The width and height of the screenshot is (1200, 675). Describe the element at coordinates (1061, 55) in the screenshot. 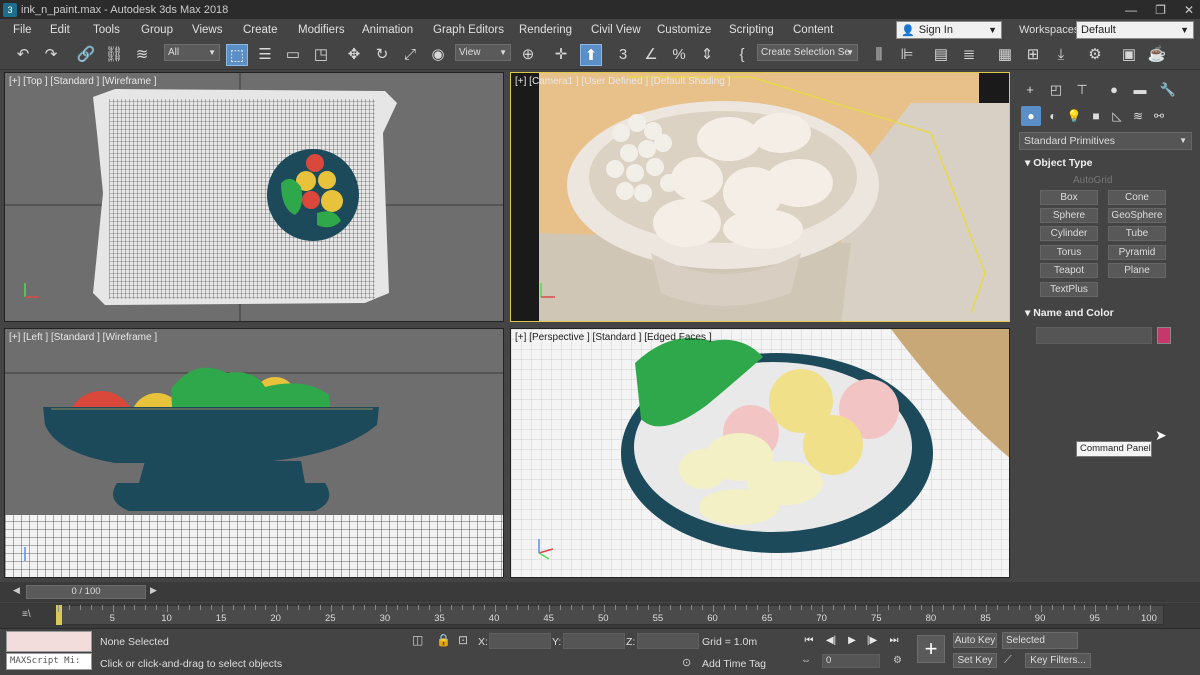

I see `material-editor-icon: ⤓` at that location.